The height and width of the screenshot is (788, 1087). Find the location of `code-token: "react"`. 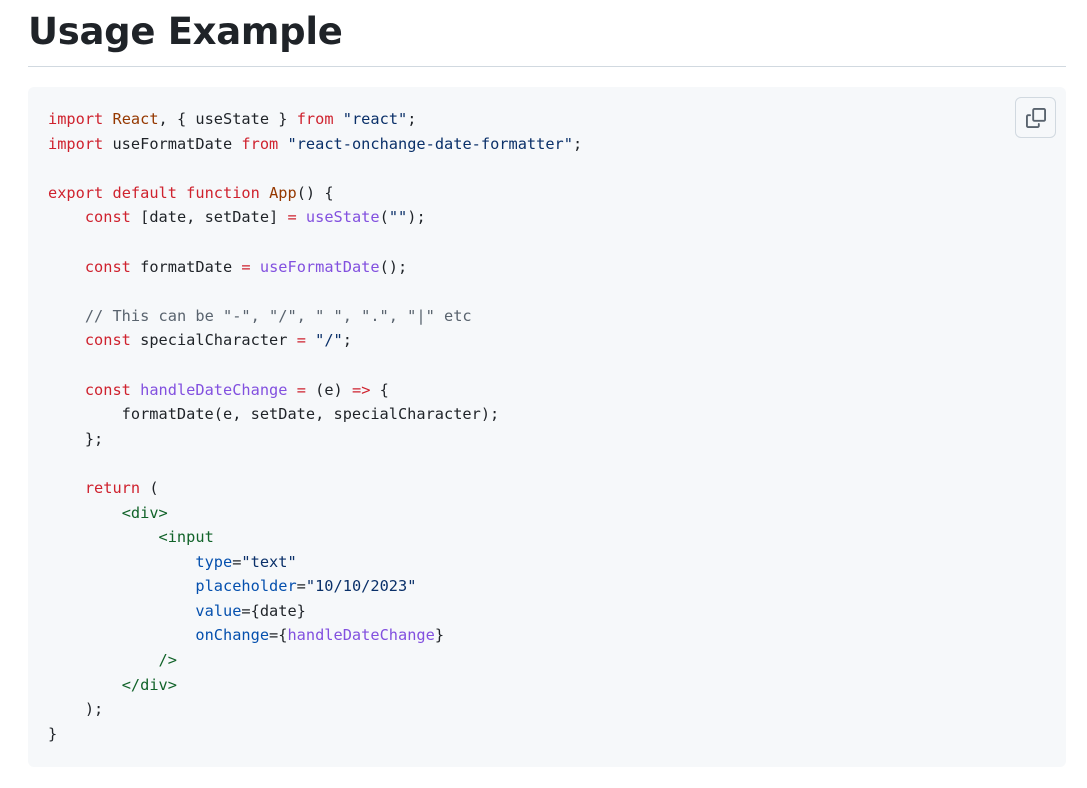

code-token: "react" is located at coordinates (375, 119).